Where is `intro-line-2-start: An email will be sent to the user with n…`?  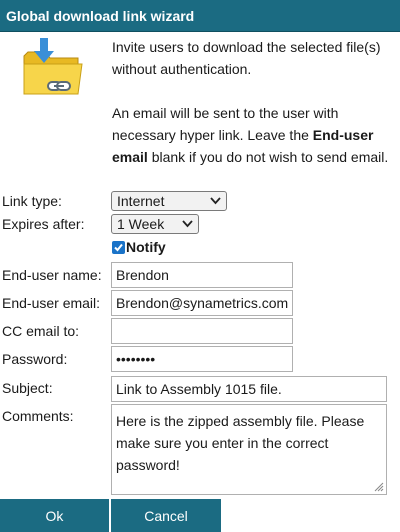 intro-line-2-start: An email will be sent to the user with n… is located at coordinates (225, 124).